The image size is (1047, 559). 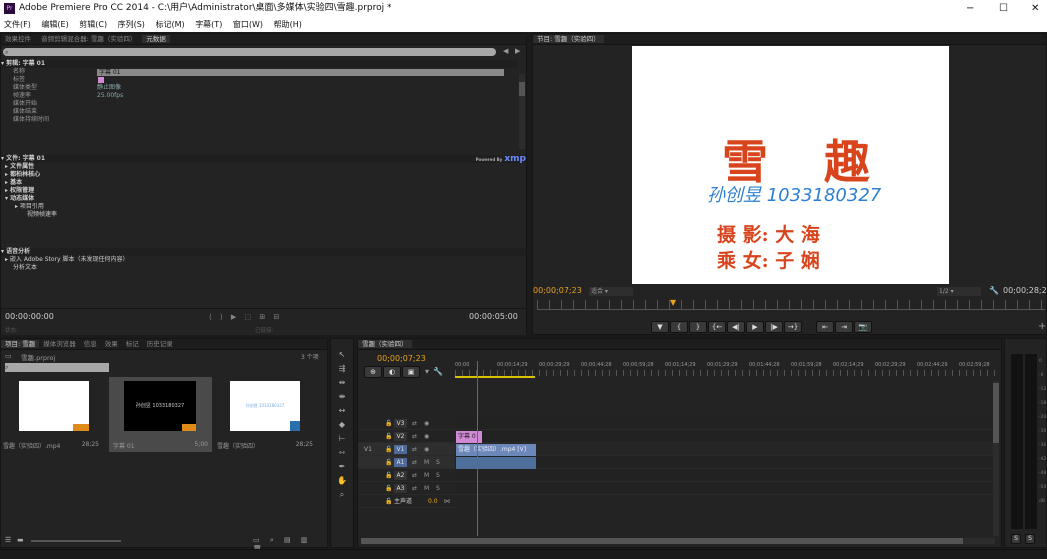 I want to click on timeline-timecode: 00;00;07;23, so click(x=401, y=358).